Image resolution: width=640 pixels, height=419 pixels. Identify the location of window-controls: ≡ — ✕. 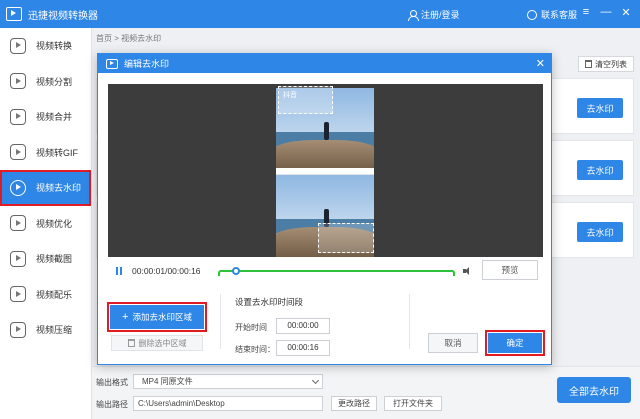
(606, 12).